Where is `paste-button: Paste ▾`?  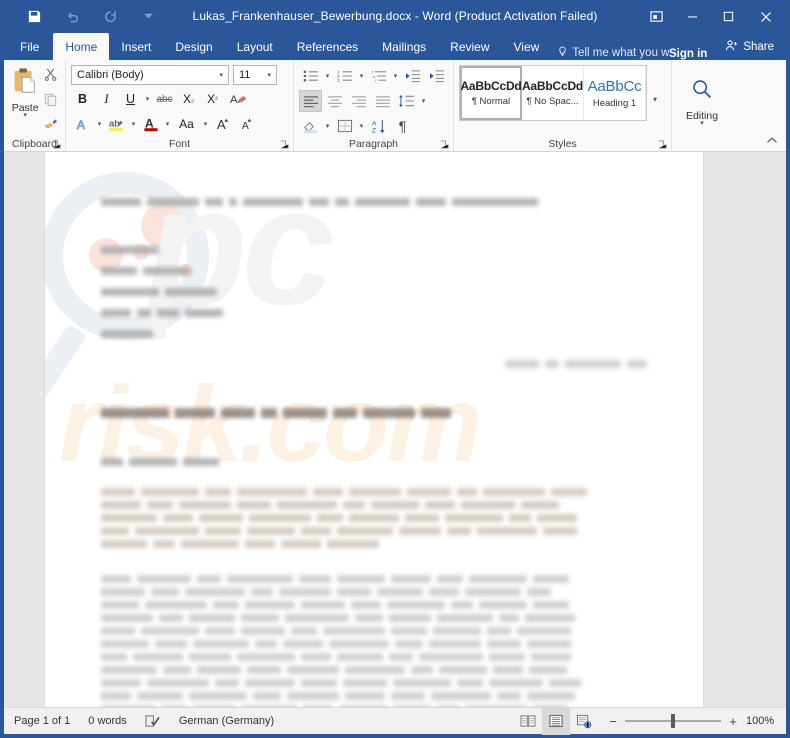 paste-button: Paste ▾ is located at coordinates (25, 100).